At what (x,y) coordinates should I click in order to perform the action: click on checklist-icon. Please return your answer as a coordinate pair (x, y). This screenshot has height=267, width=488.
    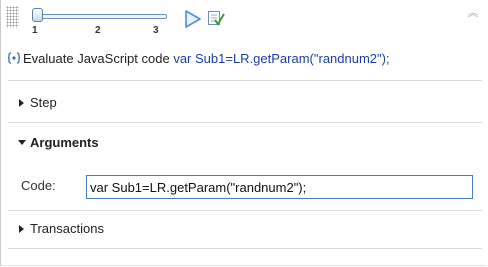
    Looking at the image, I should click on (216, 18).